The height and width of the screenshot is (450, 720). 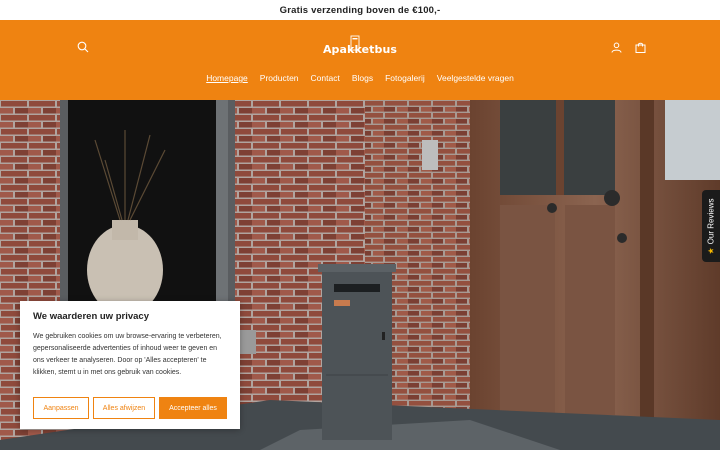 I want to click on announcement-text: Gratis verzending boven de €100,-, so click(x=360, y=10).